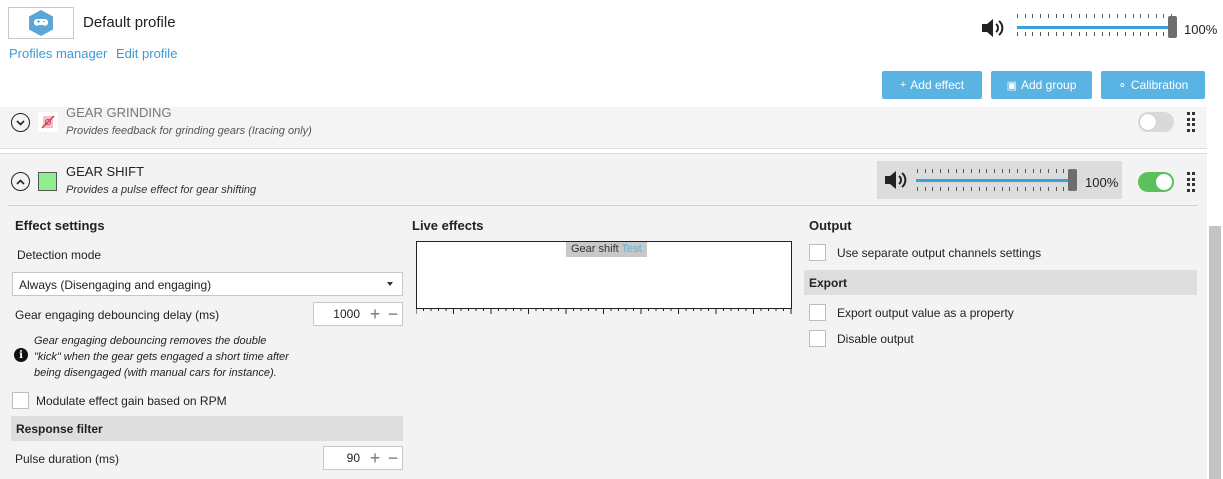  I want to click on effect-volume-thumb, so click(1072, 180).